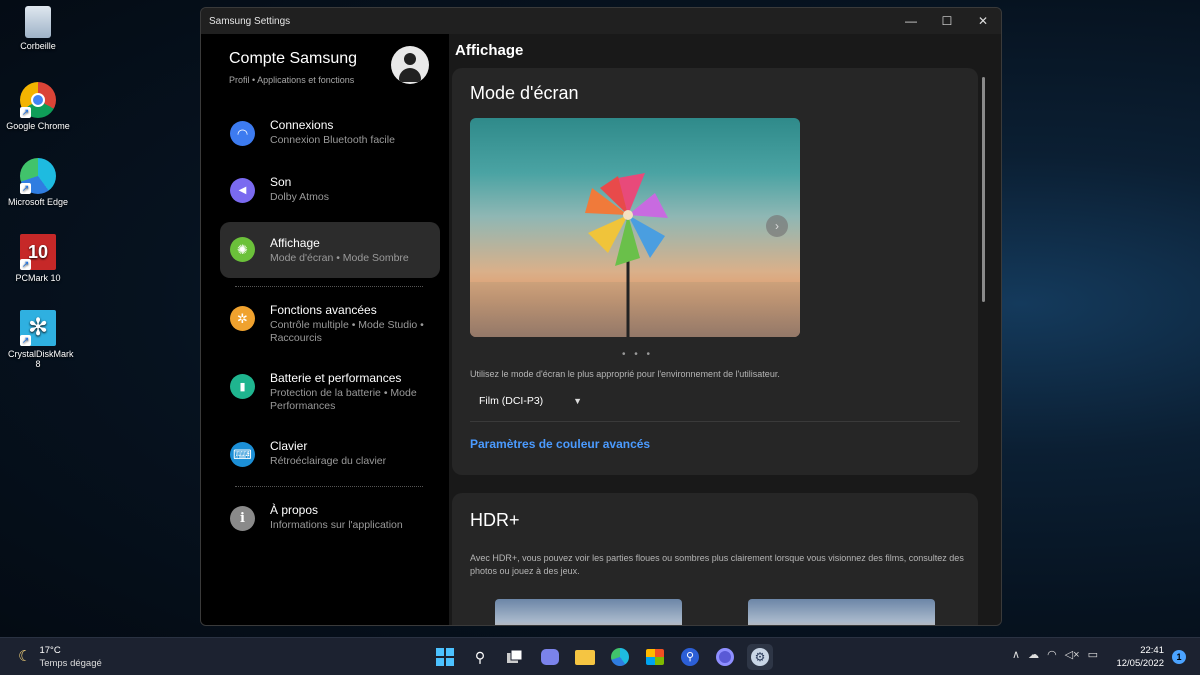  Describe the element at coordinates (242, 249) in the screenshot. I see `brightness-icon: ✺` at that location.